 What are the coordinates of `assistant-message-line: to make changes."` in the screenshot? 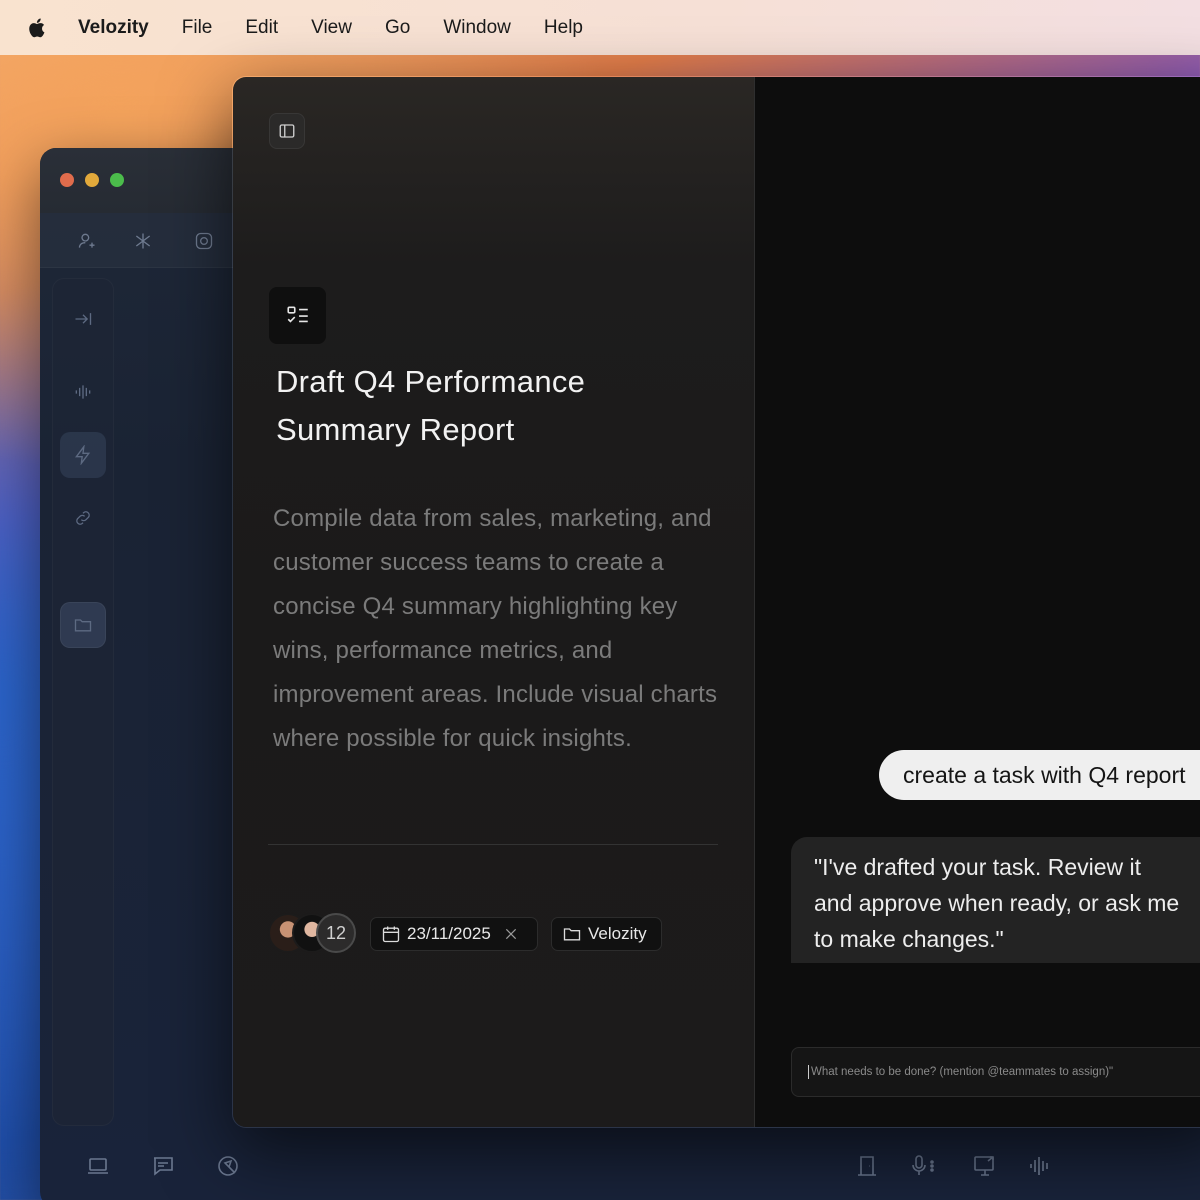 It's located at (909, 939).